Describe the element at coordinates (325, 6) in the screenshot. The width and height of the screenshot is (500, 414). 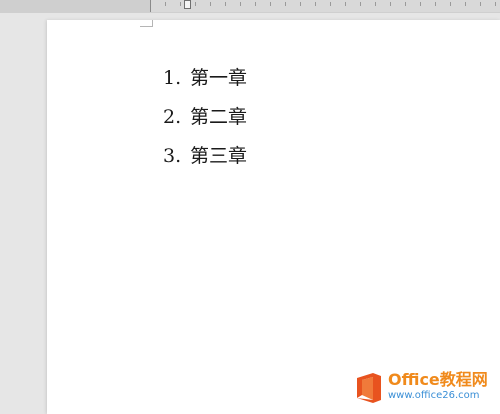
I see `ruler-ticks` at that location.